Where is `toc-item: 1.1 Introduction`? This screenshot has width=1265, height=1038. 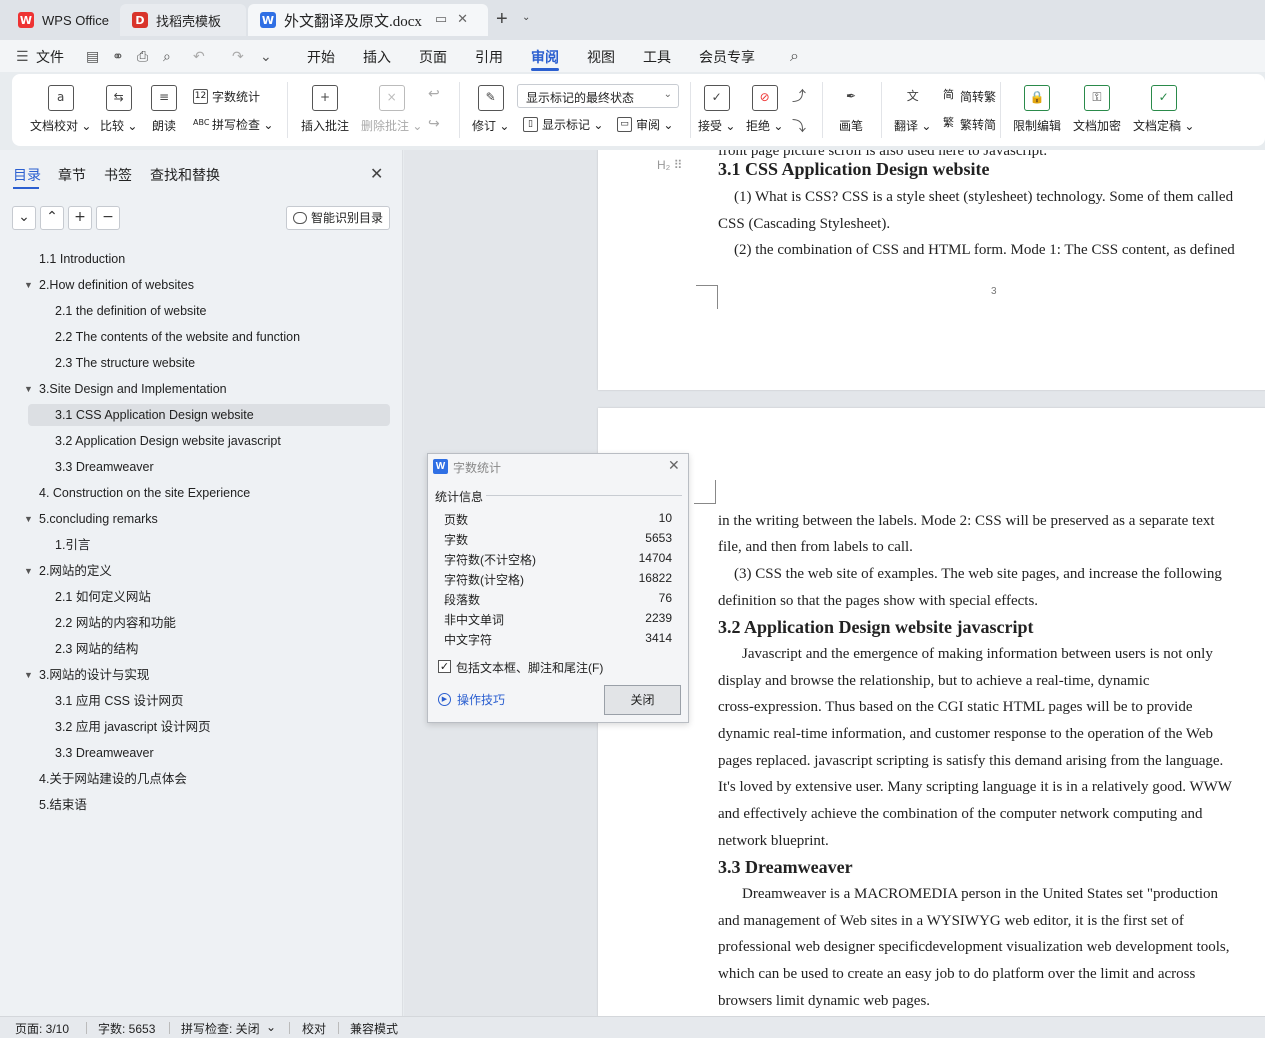
toc-item: 1.1 Introduction is located at coordinates (82, 259).